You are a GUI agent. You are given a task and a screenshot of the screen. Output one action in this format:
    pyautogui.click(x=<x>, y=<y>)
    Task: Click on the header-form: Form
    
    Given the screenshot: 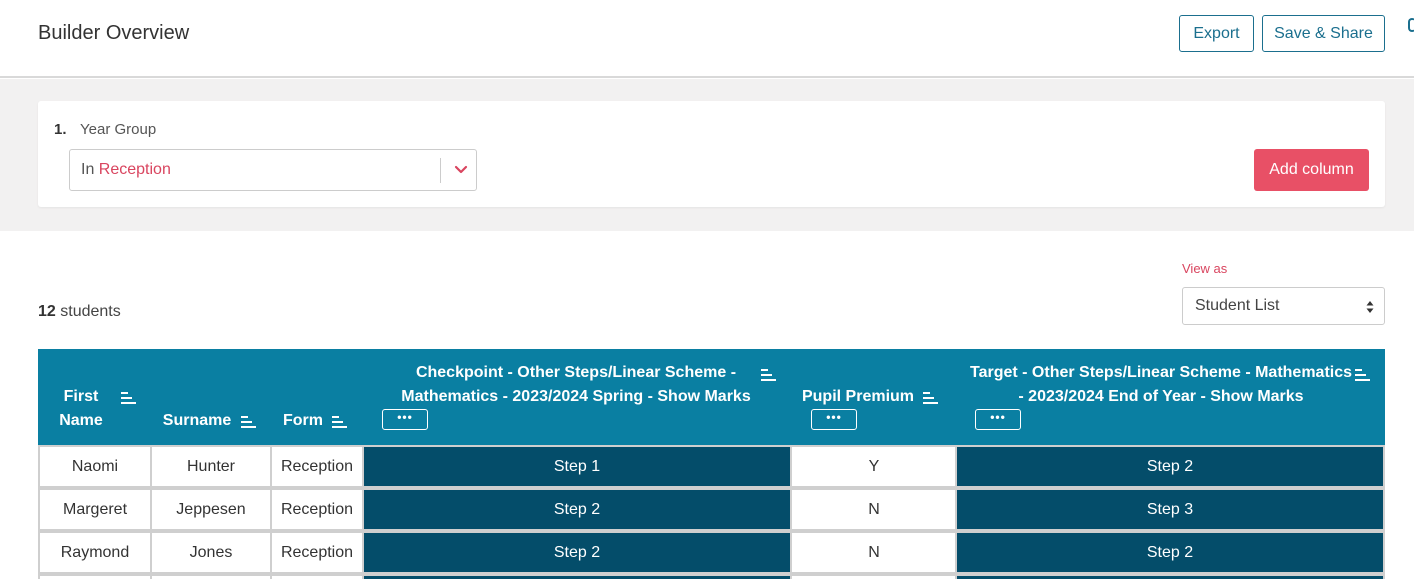 What is the action you would take?
    pyautogui.click(x=303, y=421)
    